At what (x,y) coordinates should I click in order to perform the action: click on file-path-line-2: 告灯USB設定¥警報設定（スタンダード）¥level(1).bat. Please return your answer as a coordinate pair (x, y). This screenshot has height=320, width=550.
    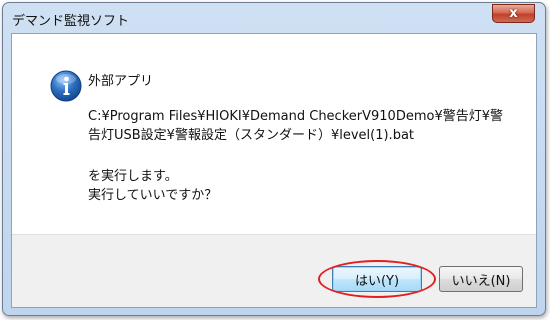
    Looking at the image, I should click on (251, 135).